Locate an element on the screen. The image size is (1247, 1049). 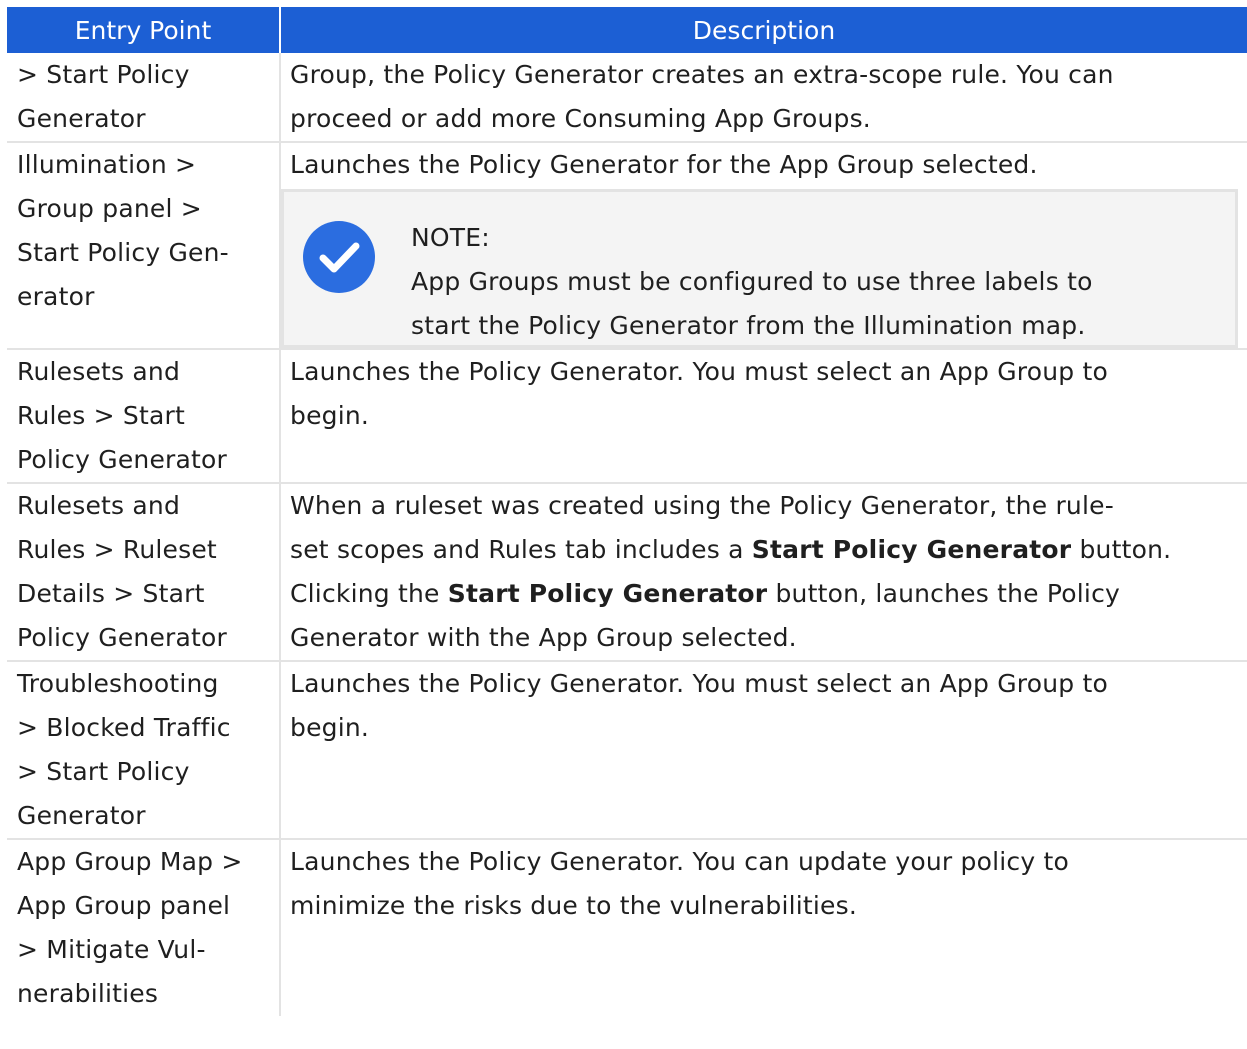
desc-text: button. is located at coordinates (1121, 549).